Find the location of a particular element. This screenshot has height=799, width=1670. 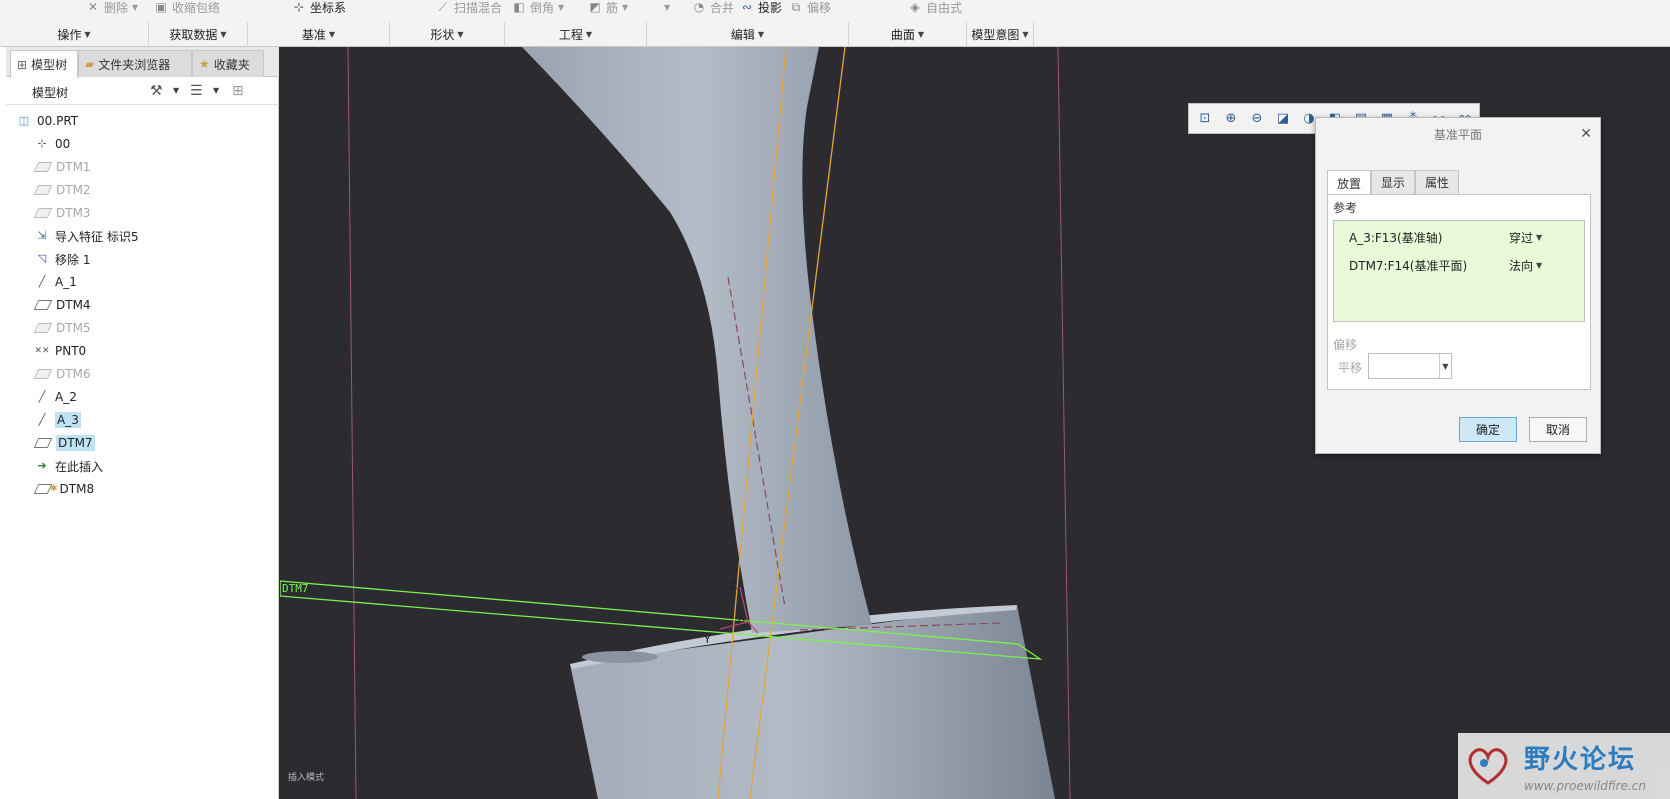

freestyle-command: ◈ 自由式 is located at coordinates (935, 7).